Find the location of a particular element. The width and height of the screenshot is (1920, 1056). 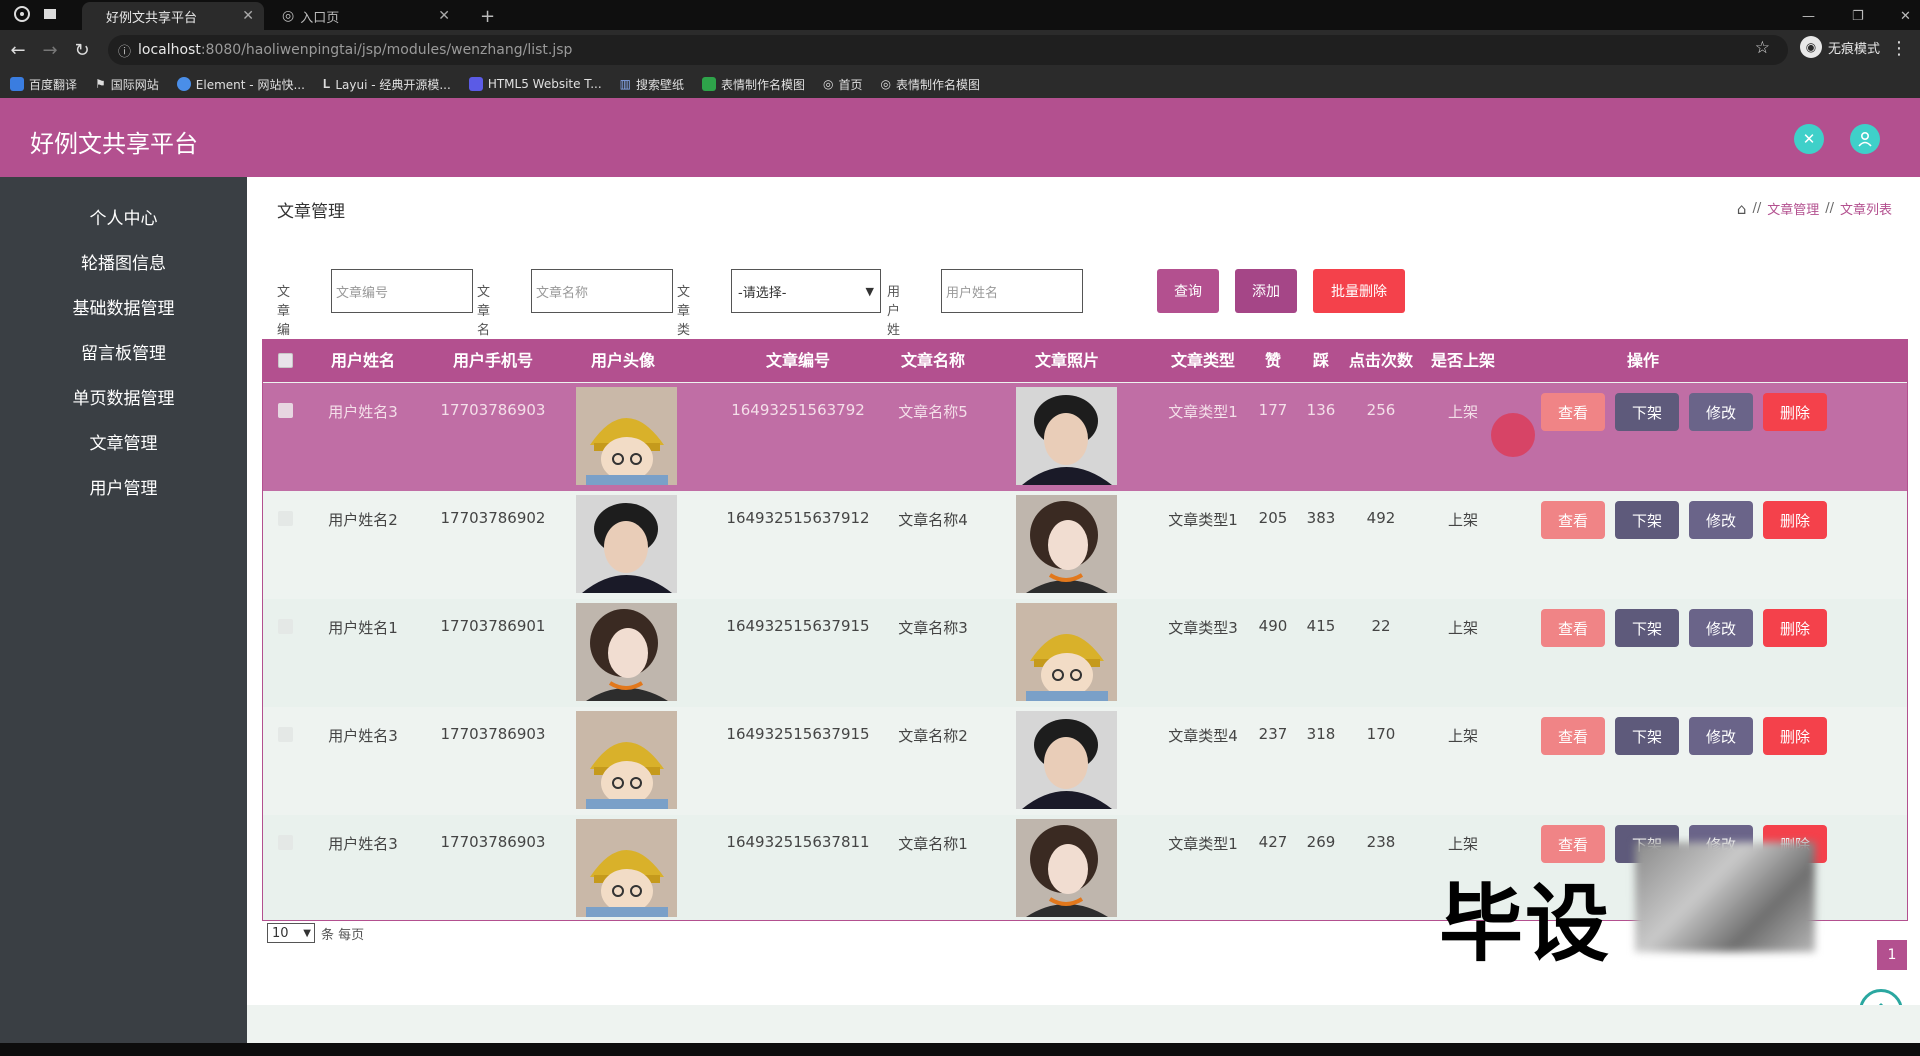

cell-article-name: 文章名称3 is located at coordinates (933, 628).